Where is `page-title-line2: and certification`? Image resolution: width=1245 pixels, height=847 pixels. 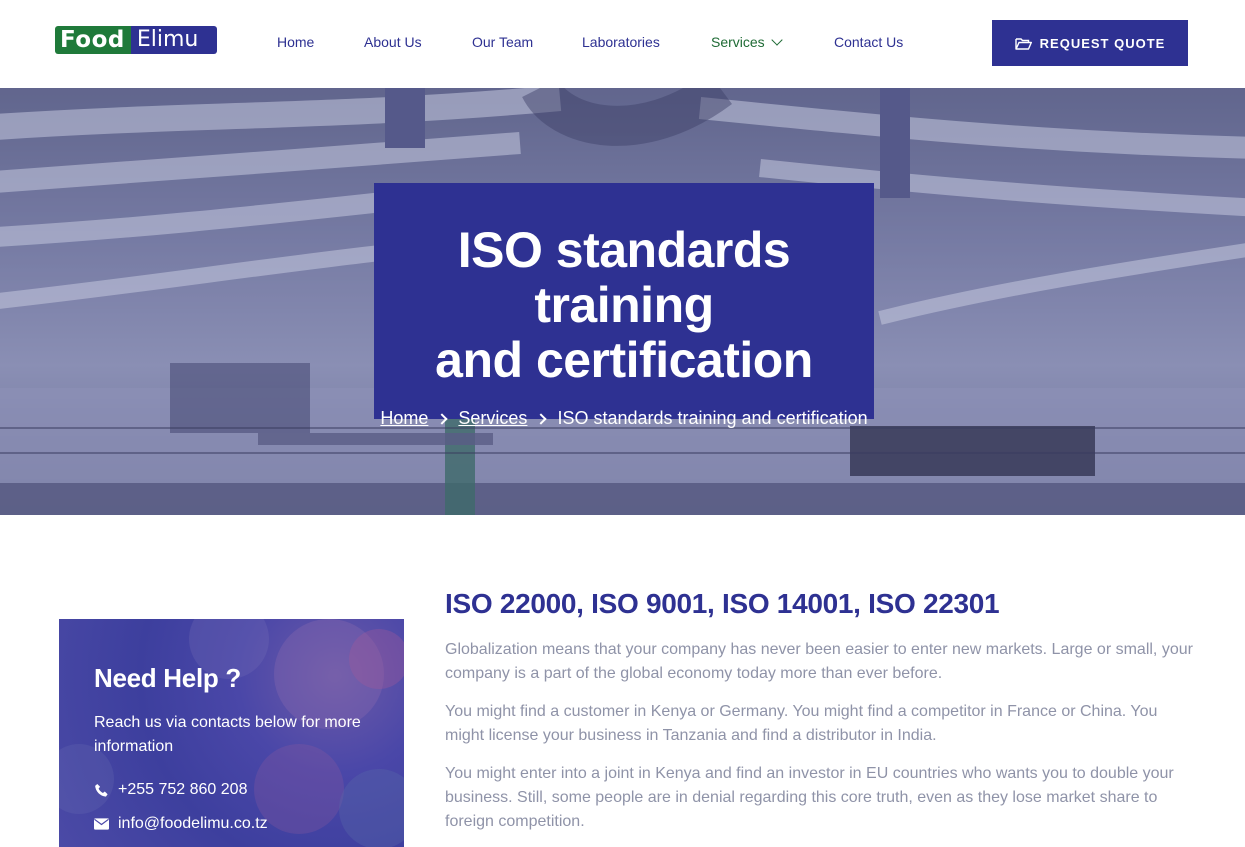
page-title-line2: and certification is located at coordinates (624, 360).